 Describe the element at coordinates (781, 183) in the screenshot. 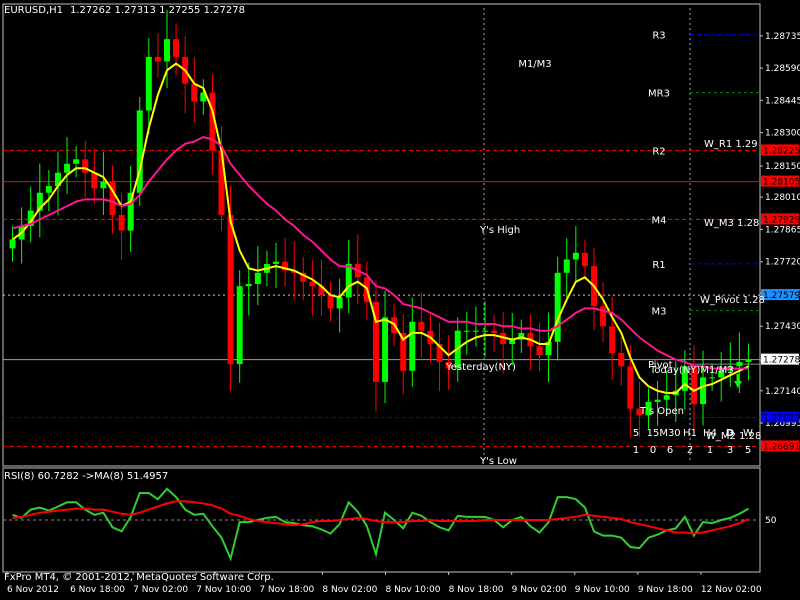

I see `price-tag-text: 1.28105` at that location.